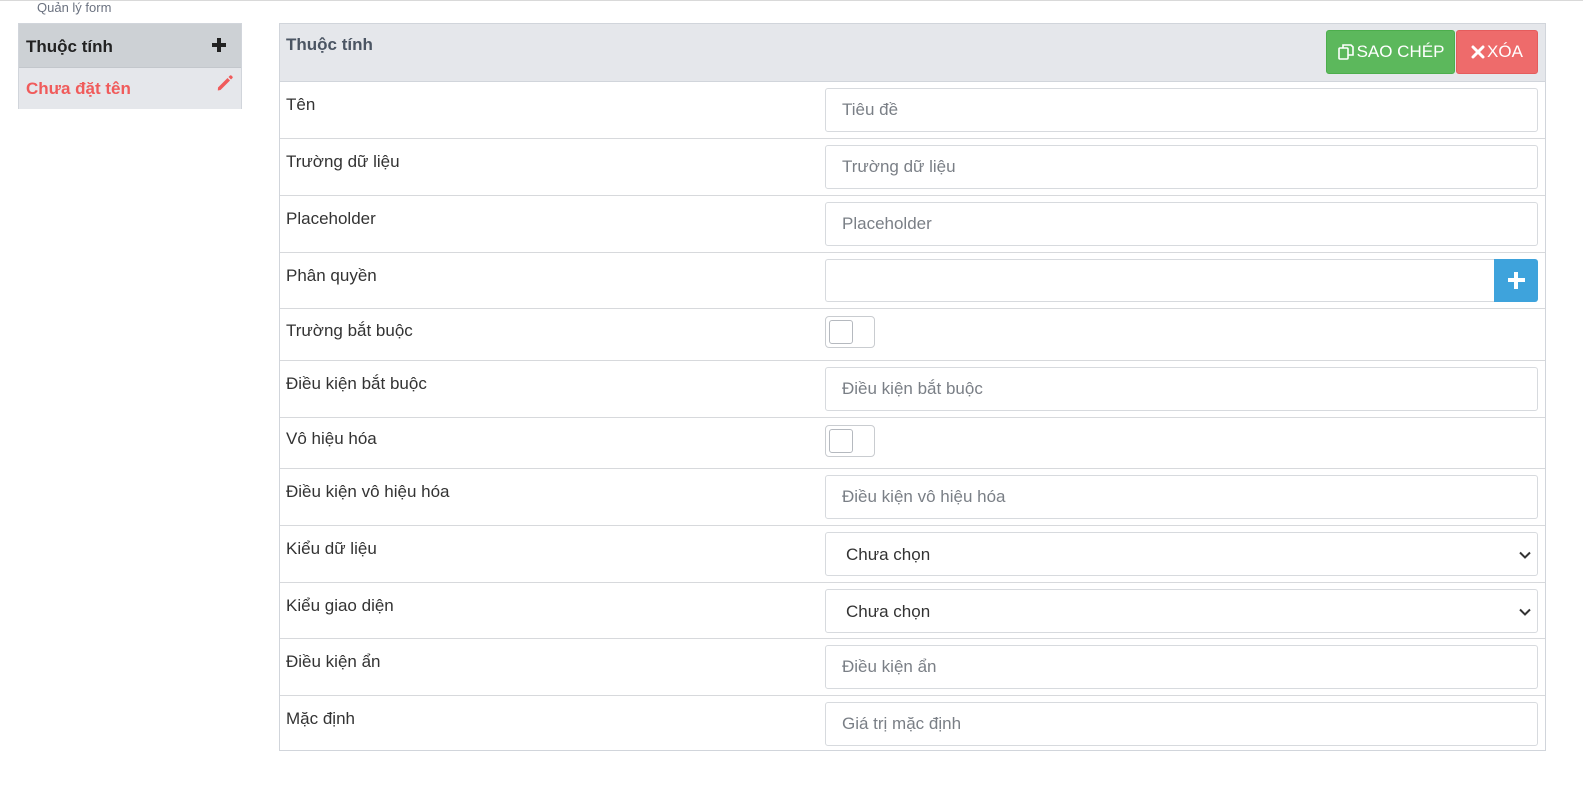 Image resolution: width=1583 pixels, height=792 pixels. I want to click on copy-button: SAO CHÉP, so click(1390, 52).